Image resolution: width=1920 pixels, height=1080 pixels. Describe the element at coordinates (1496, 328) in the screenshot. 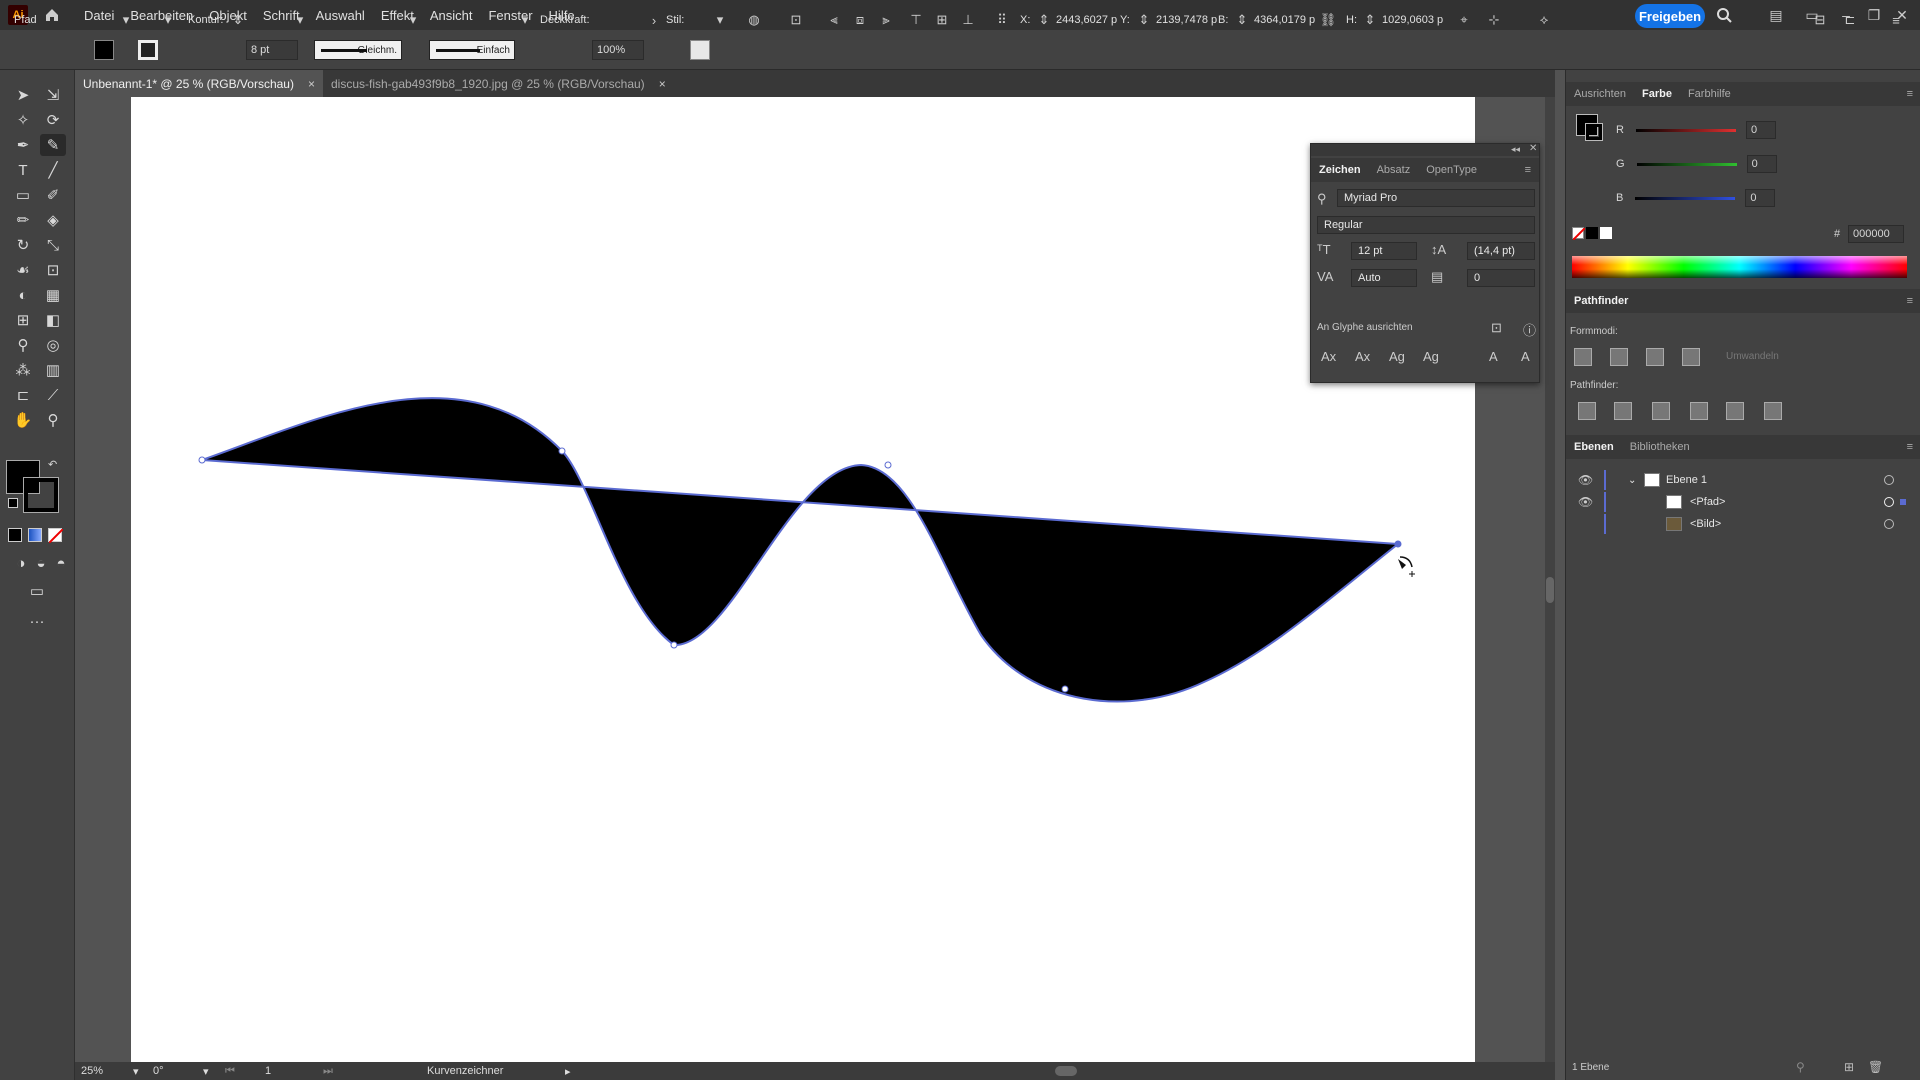

I see `snap-options-icon: ⊡` at that location.